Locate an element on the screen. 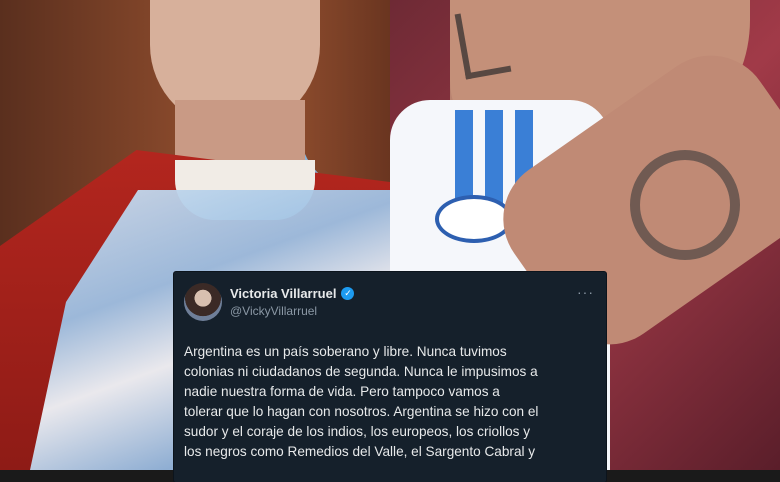  author-name: Victoria Villarruel is located at coordinates (283, 293).